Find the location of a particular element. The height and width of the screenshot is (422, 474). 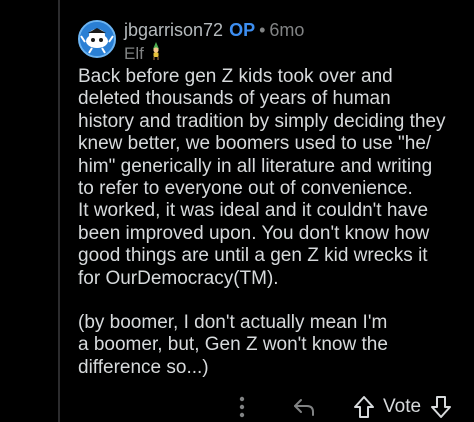

user-flair: Elf is located at coordinates (143, 53).